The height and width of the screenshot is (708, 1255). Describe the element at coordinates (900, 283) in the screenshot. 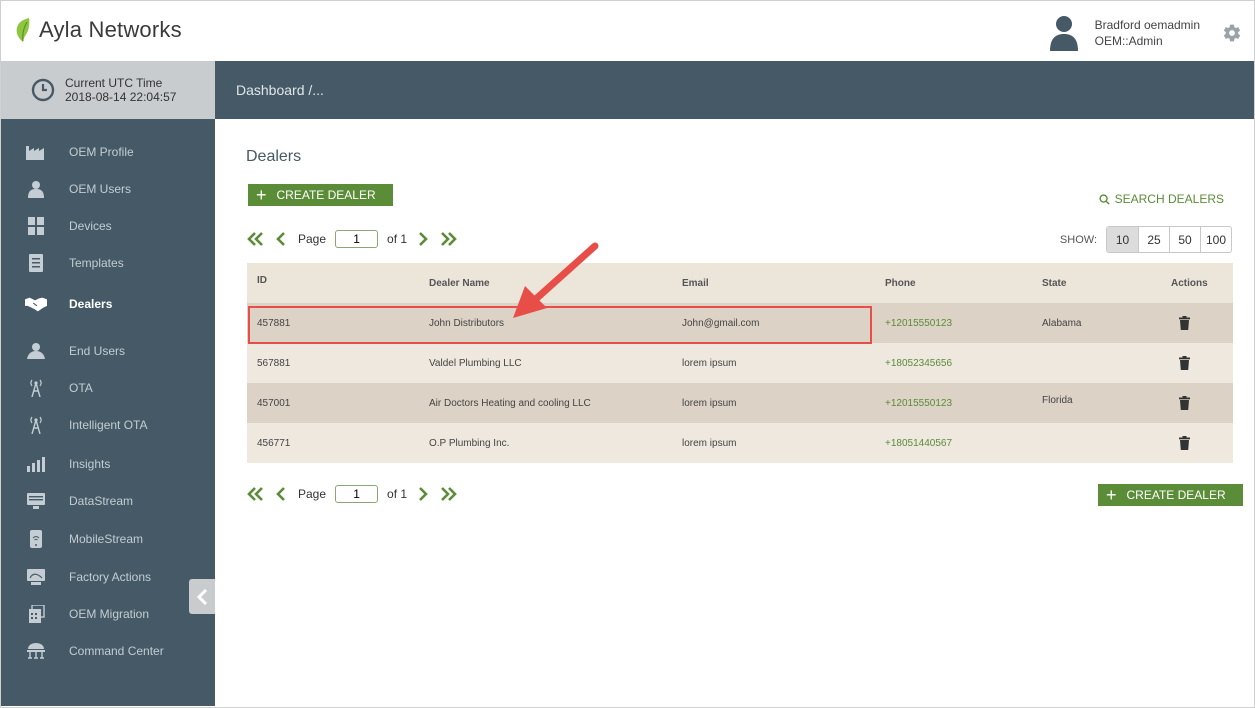

I see `column-header-phone: Phone` at that location.